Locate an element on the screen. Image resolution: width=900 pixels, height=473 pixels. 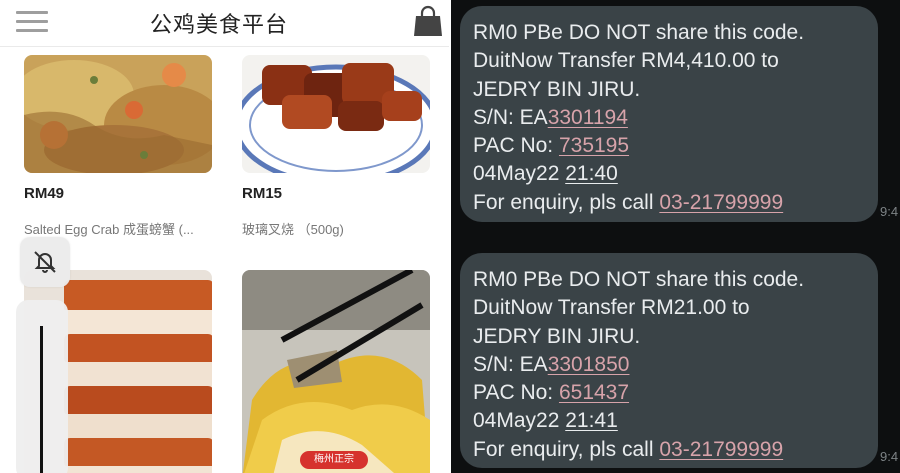
product-image-char-siu is located at coordinates (336, 114).